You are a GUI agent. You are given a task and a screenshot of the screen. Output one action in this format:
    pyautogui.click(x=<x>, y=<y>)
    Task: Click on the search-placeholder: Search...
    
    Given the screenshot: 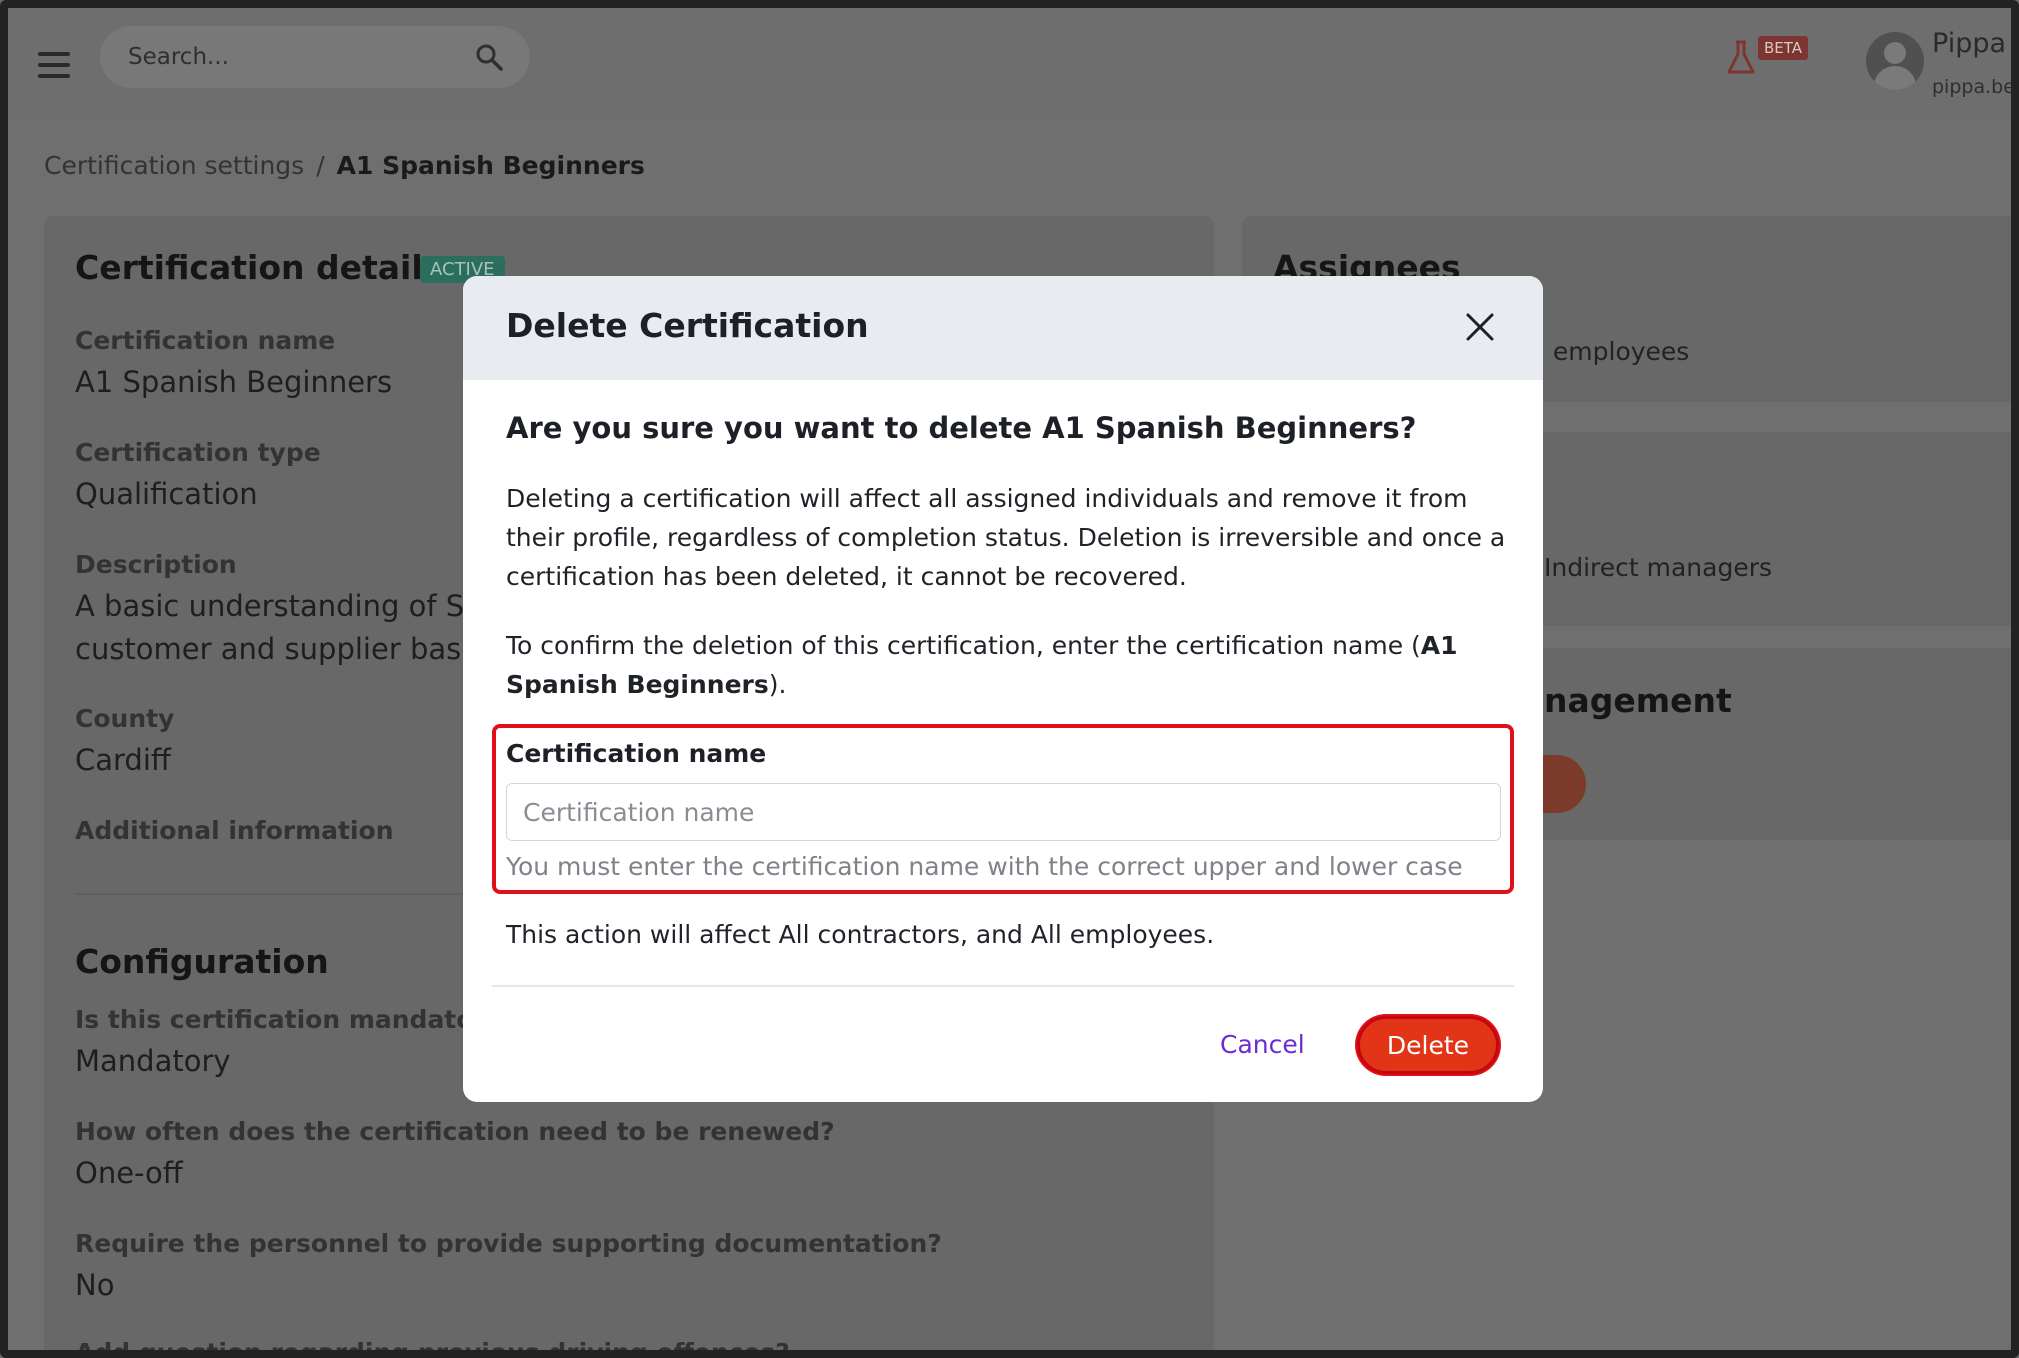 What is the action you would take?
    pyautogui.click(x=178, y=57)
    